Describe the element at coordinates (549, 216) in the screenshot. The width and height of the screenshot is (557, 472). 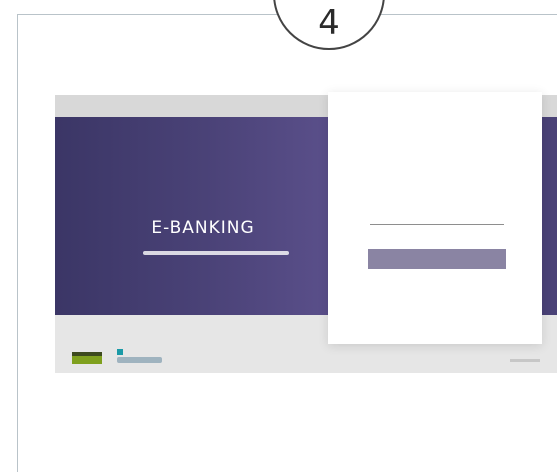
I see `hero-banner-edge` at that location.